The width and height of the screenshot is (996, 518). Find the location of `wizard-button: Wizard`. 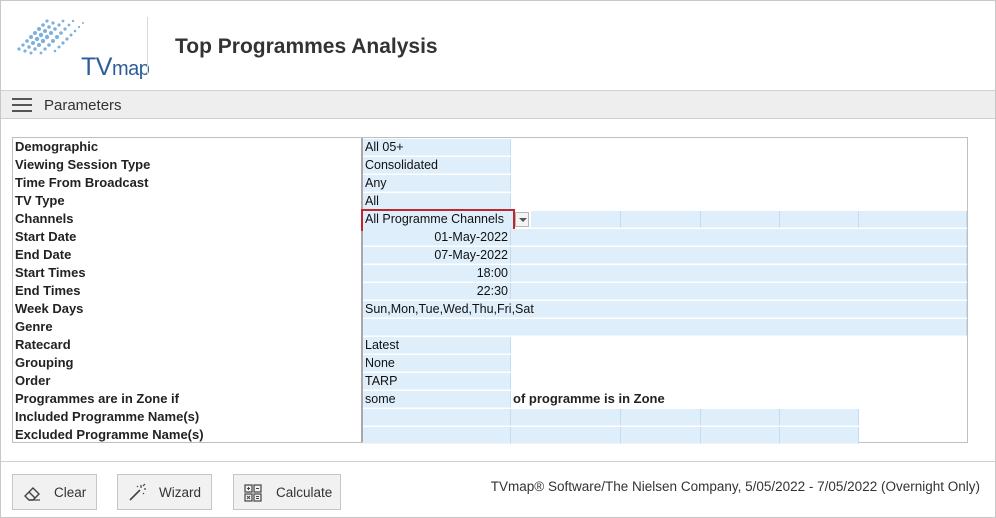

wizard-button: Wizard is located at coordinates (164, 492).